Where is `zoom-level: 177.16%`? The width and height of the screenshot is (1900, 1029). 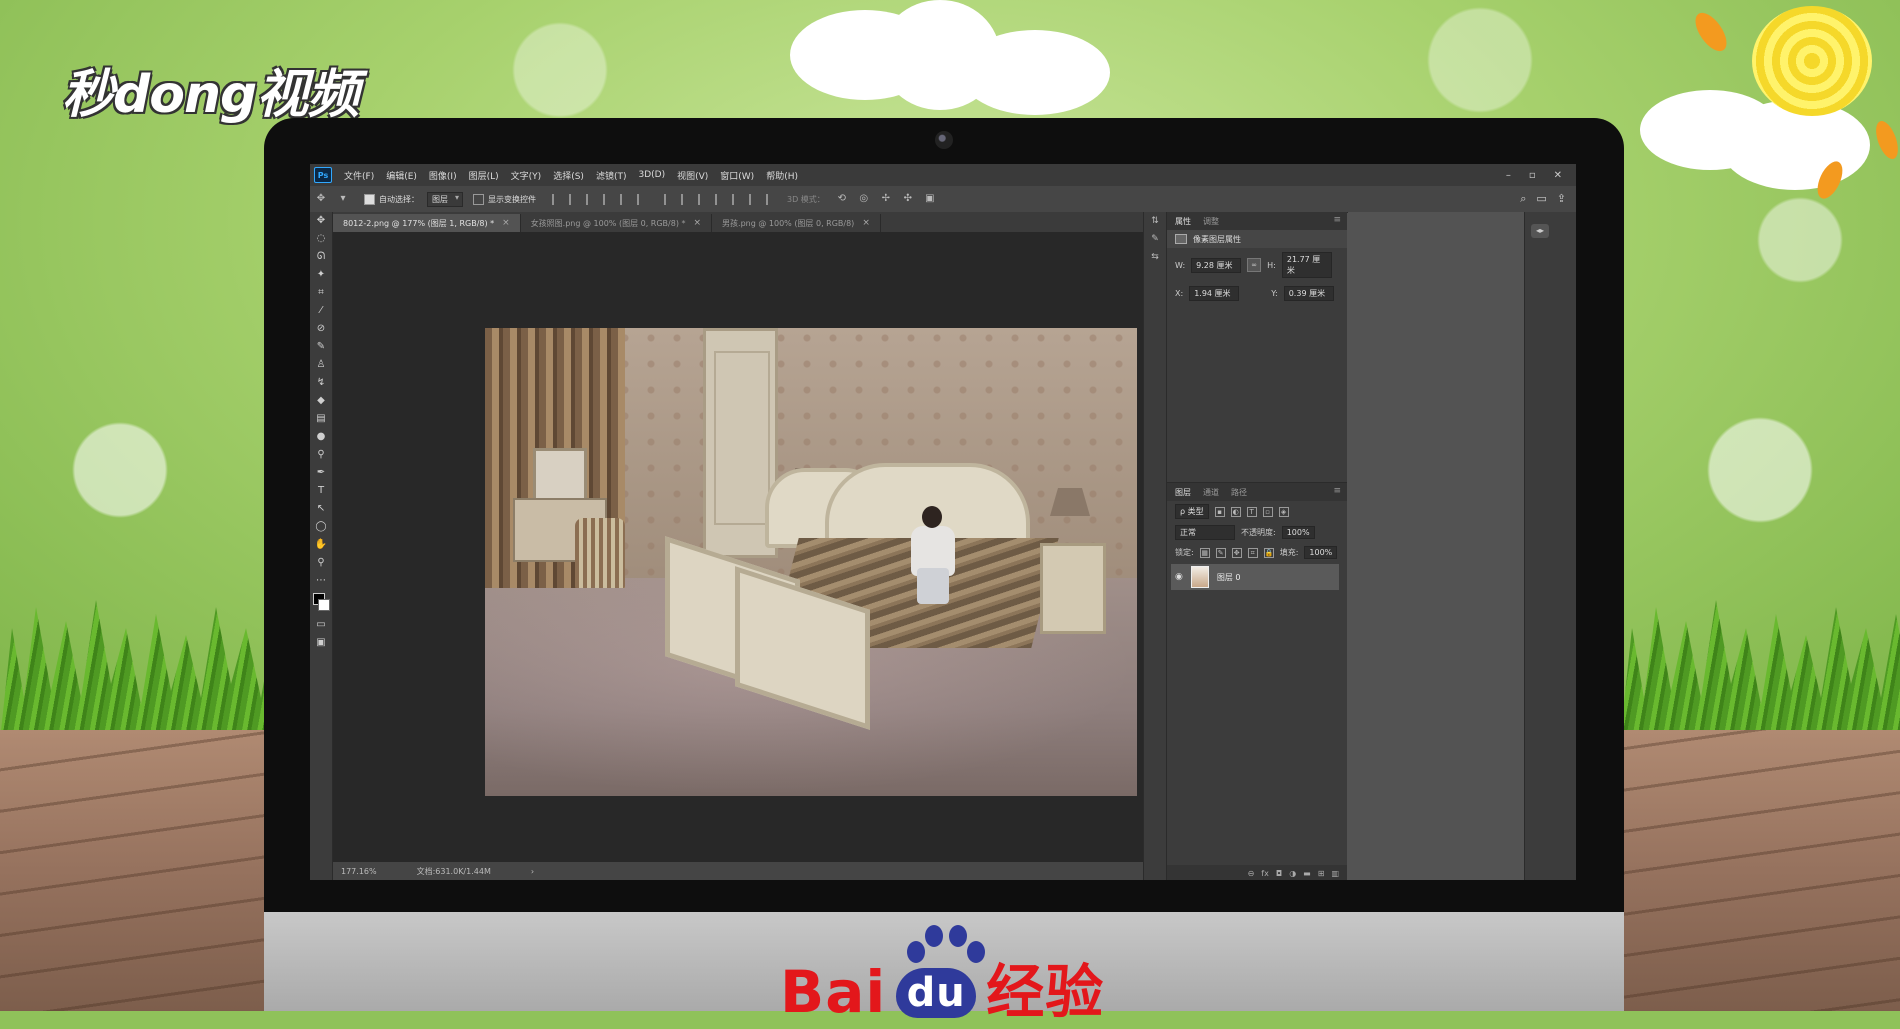
zoom-level: 177.16% is located at coordinates (359, 871).